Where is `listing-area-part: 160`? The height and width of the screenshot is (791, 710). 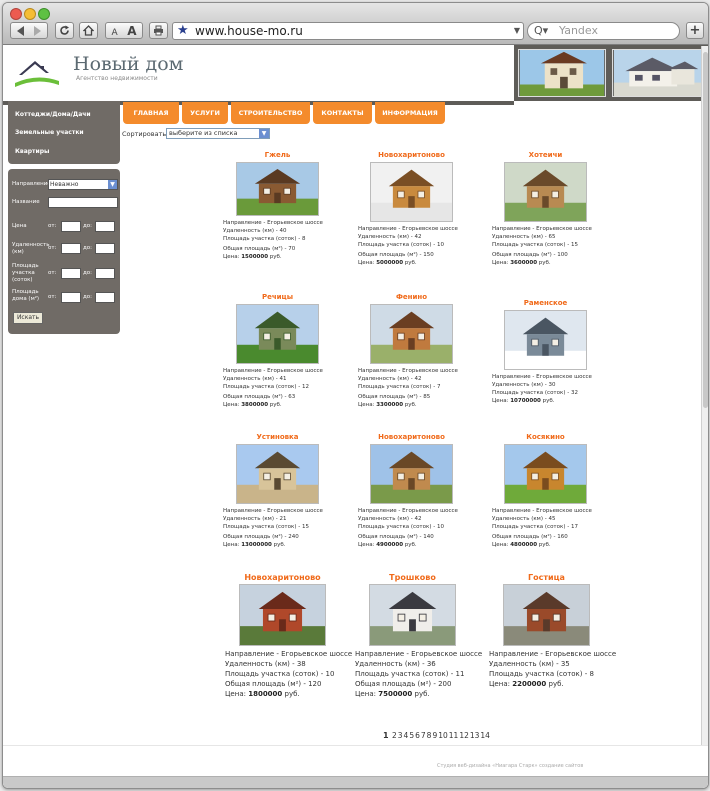
listing-area-part: 160 is located at coordinates (562, 537).